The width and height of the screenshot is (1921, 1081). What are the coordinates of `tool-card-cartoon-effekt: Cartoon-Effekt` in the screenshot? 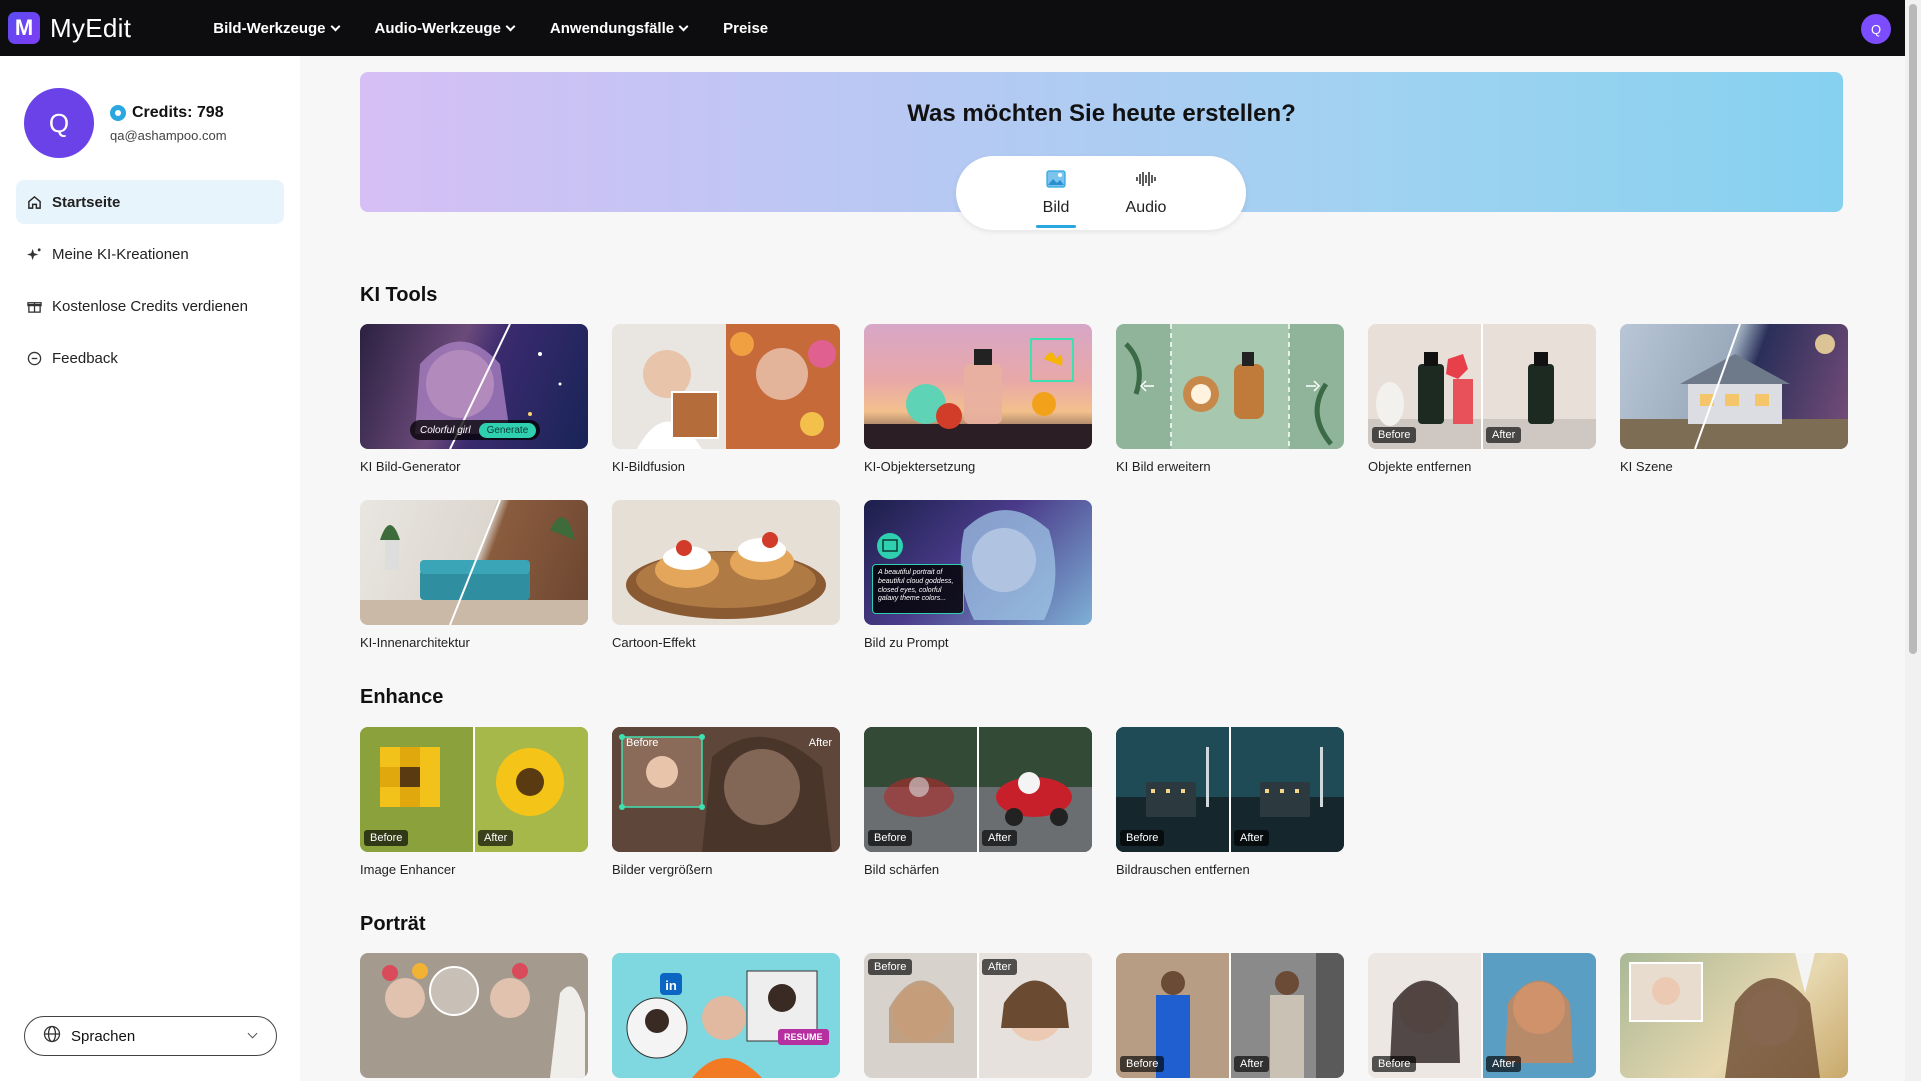 It's located at (726, 575).